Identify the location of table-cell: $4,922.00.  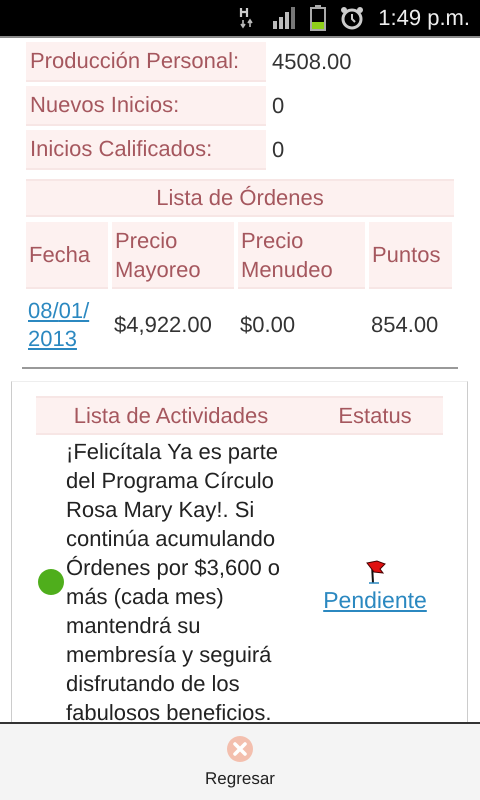
(163, 325).